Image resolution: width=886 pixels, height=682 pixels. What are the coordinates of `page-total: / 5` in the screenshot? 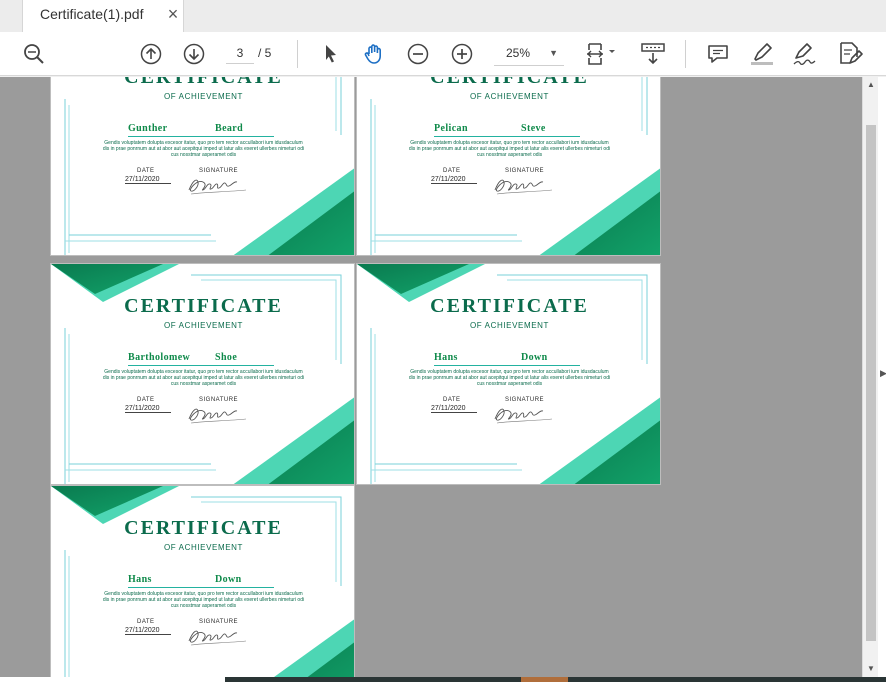 It's located at (265, 53).